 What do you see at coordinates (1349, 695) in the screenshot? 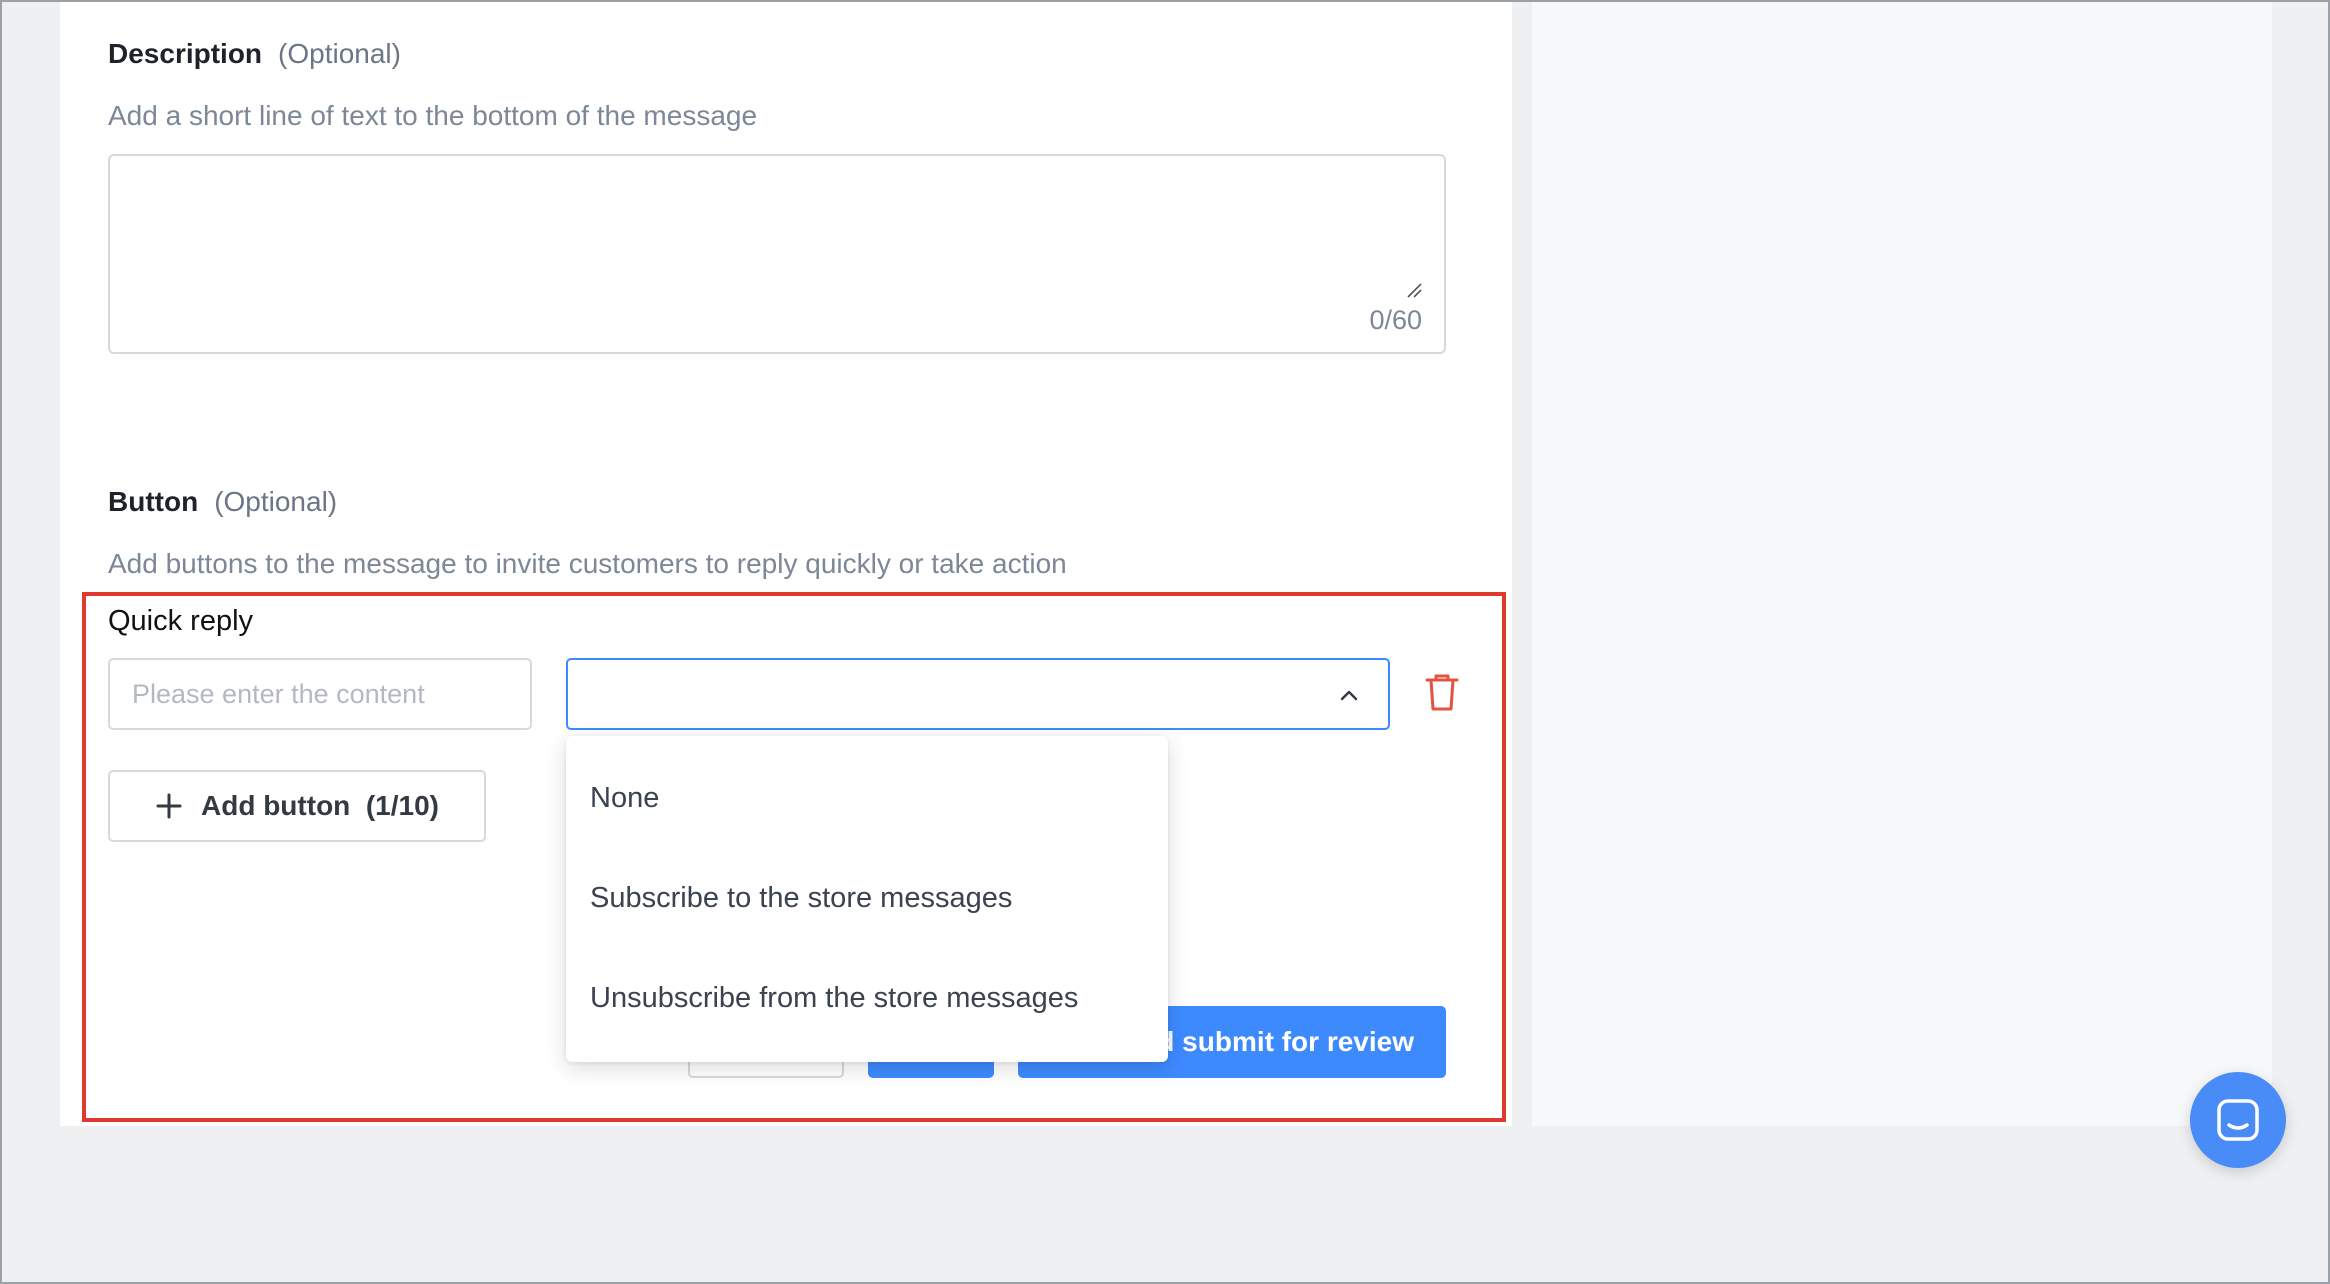
I see `chevron-up-icon` at bounding box center [1349, 695].